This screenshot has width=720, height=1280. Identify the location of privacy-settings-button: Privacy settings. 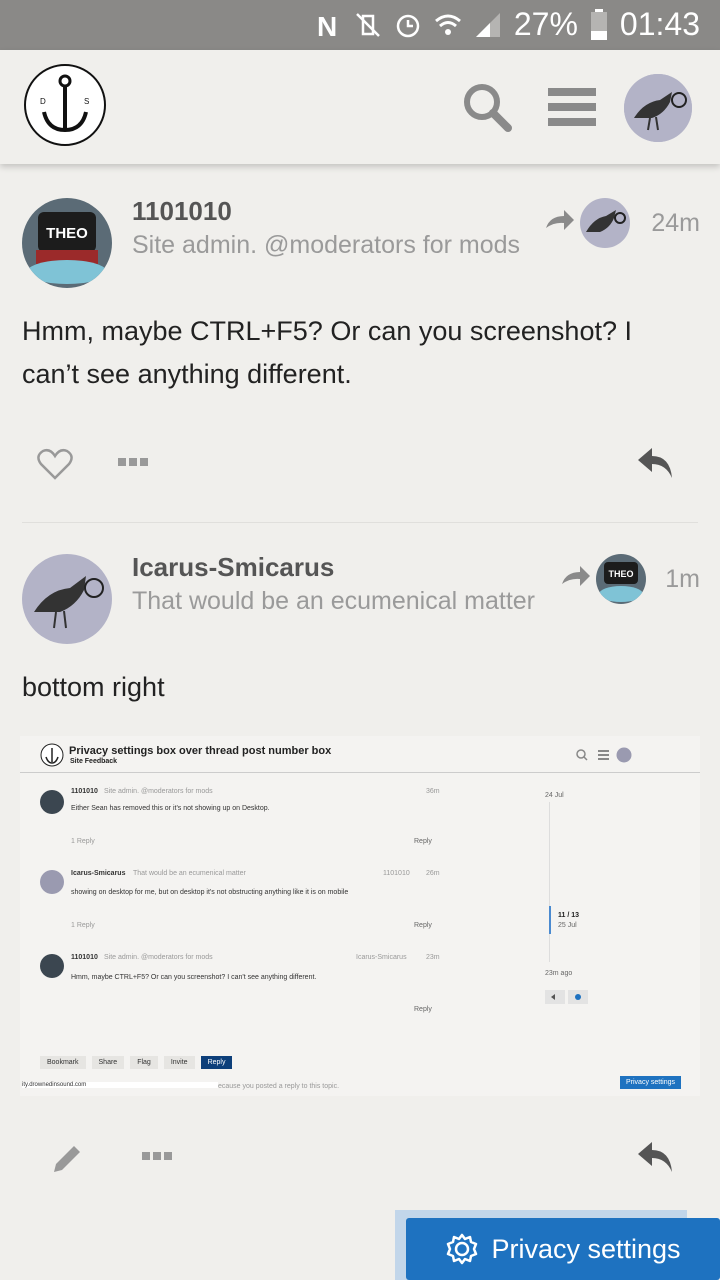
(563, 1249).